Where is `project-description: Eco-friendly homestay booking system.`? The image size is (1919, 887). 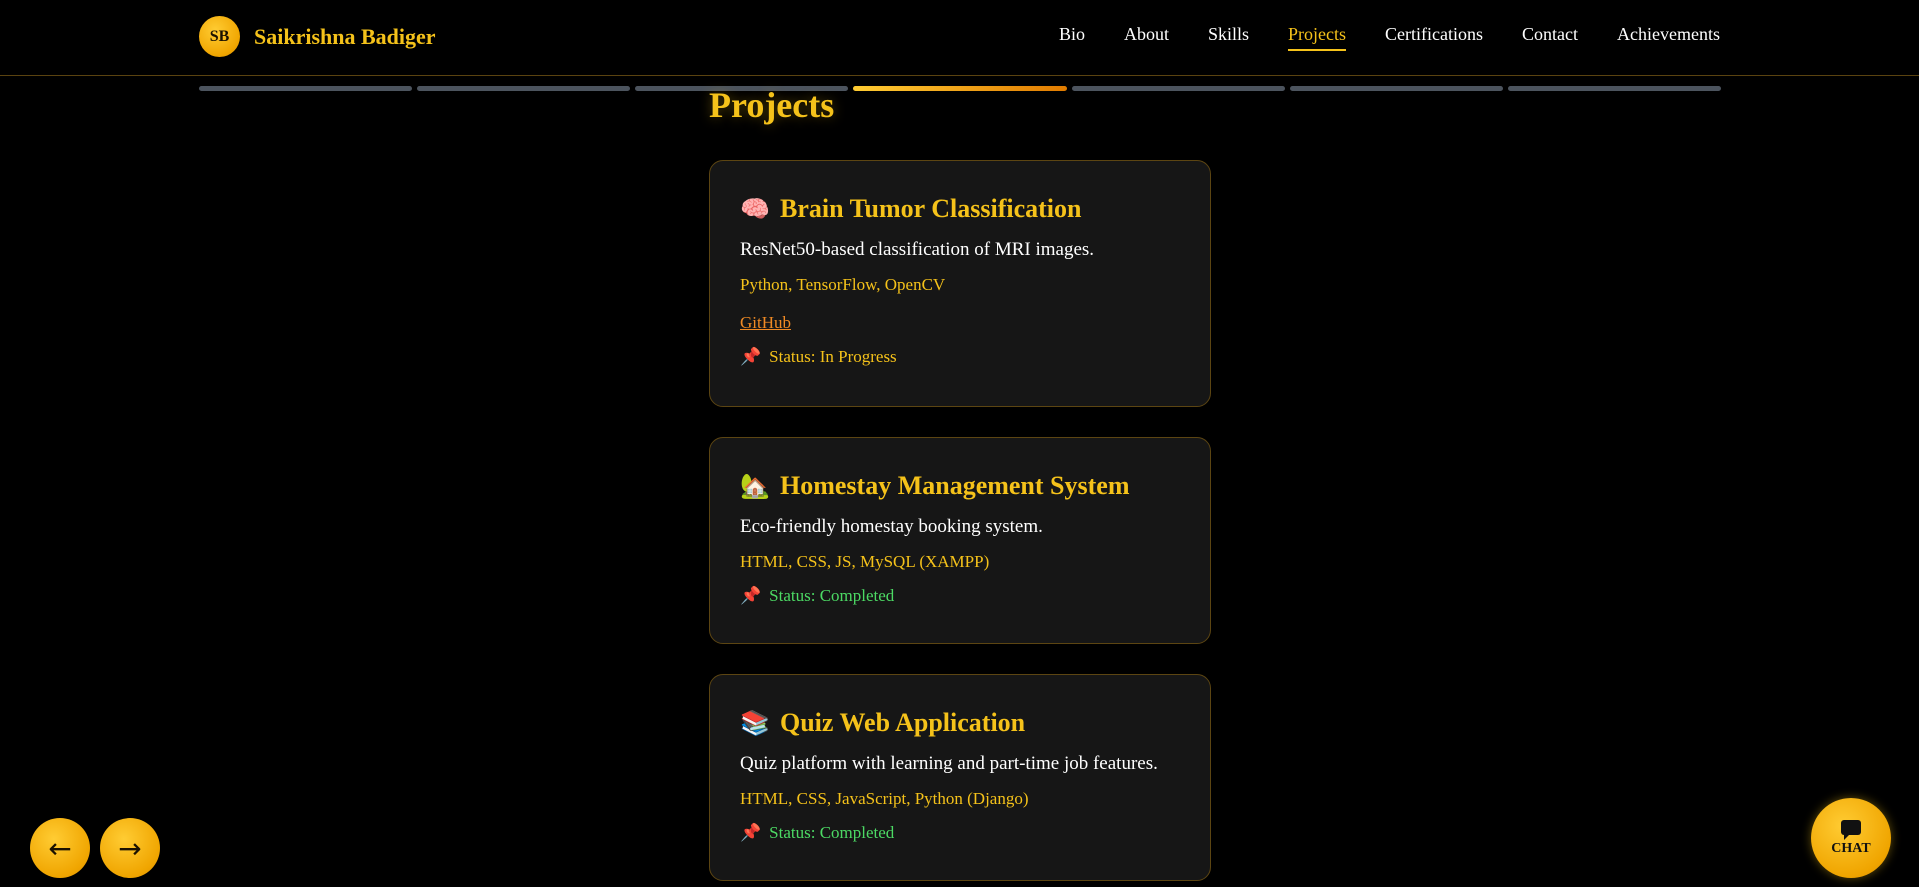 project-description: Eco-friendly homestay booking system. is located at coordinates (891, 526).